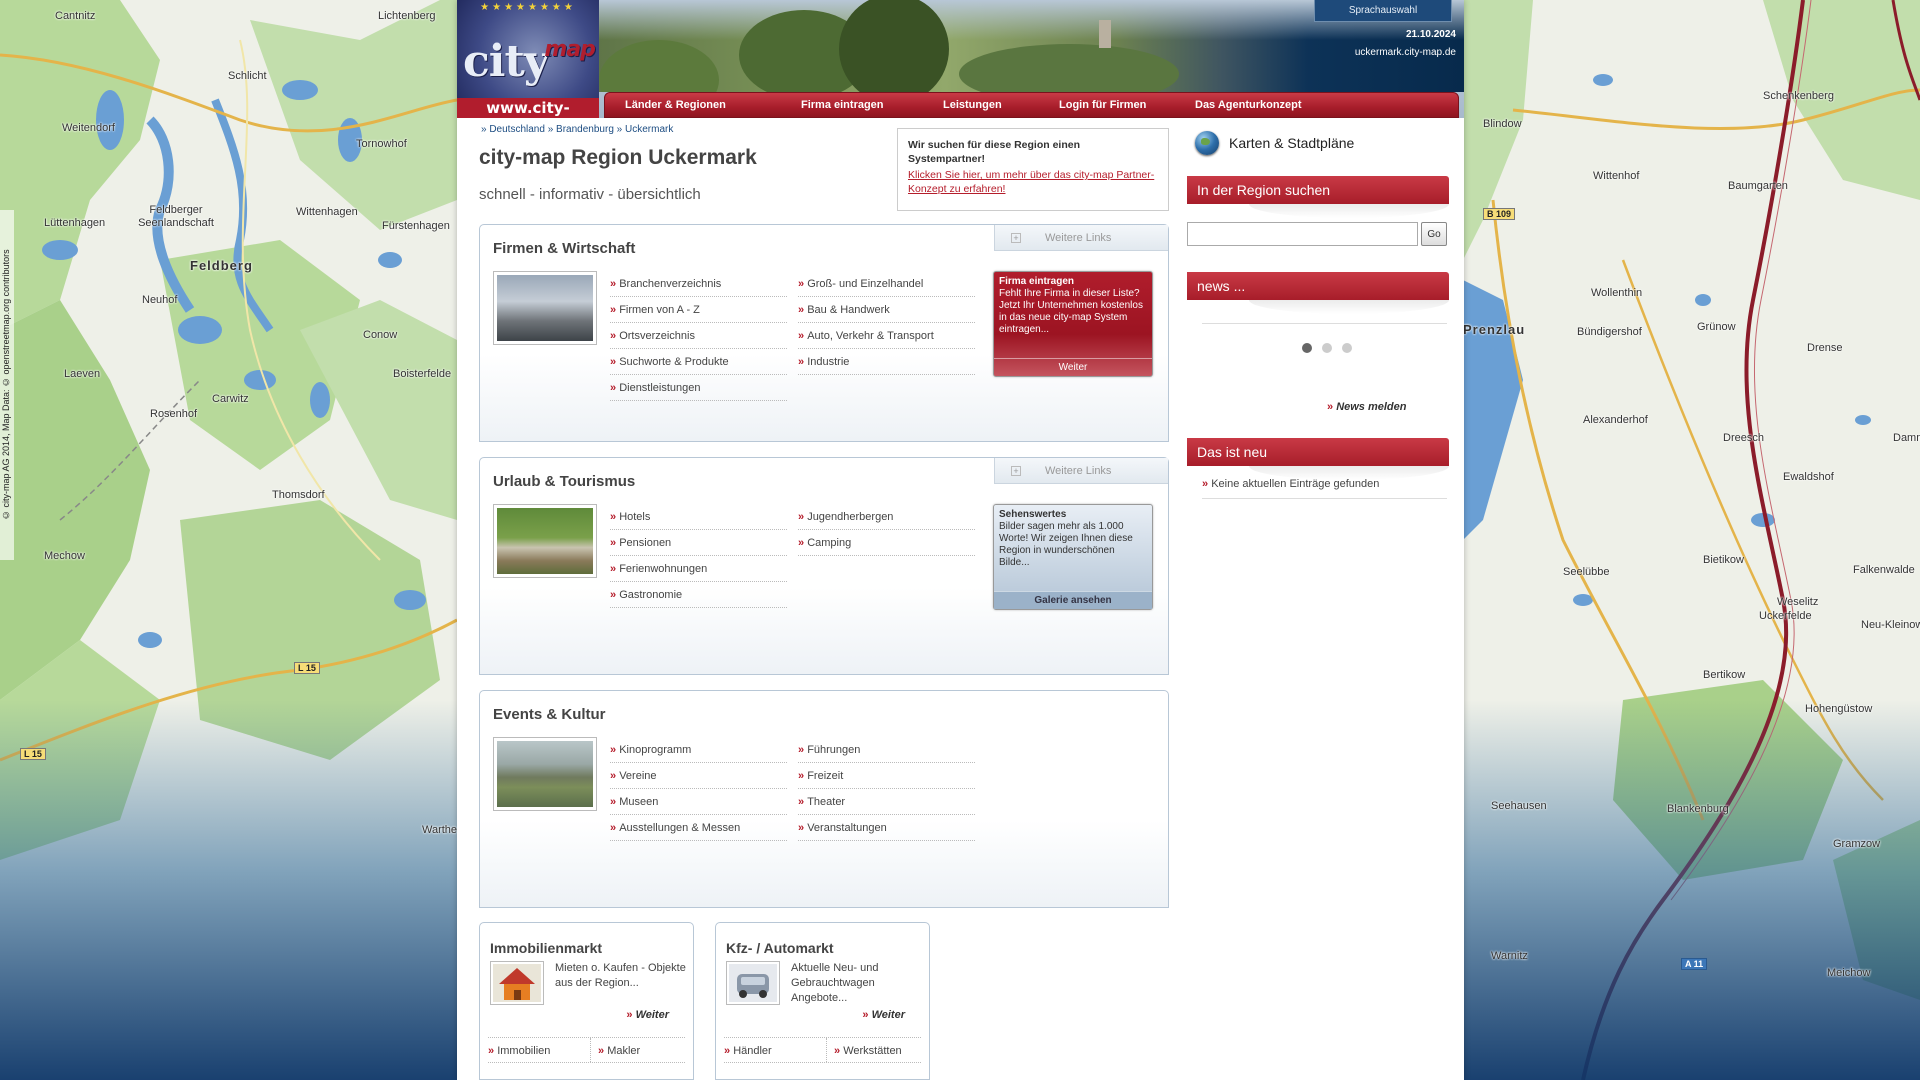 This screenshot has height=1080, width=1920. What do you see at coordinates (618, 157) in the screenshot?
I see `page-title: city-map Region Uckermark` at bounding box center [618, 157].